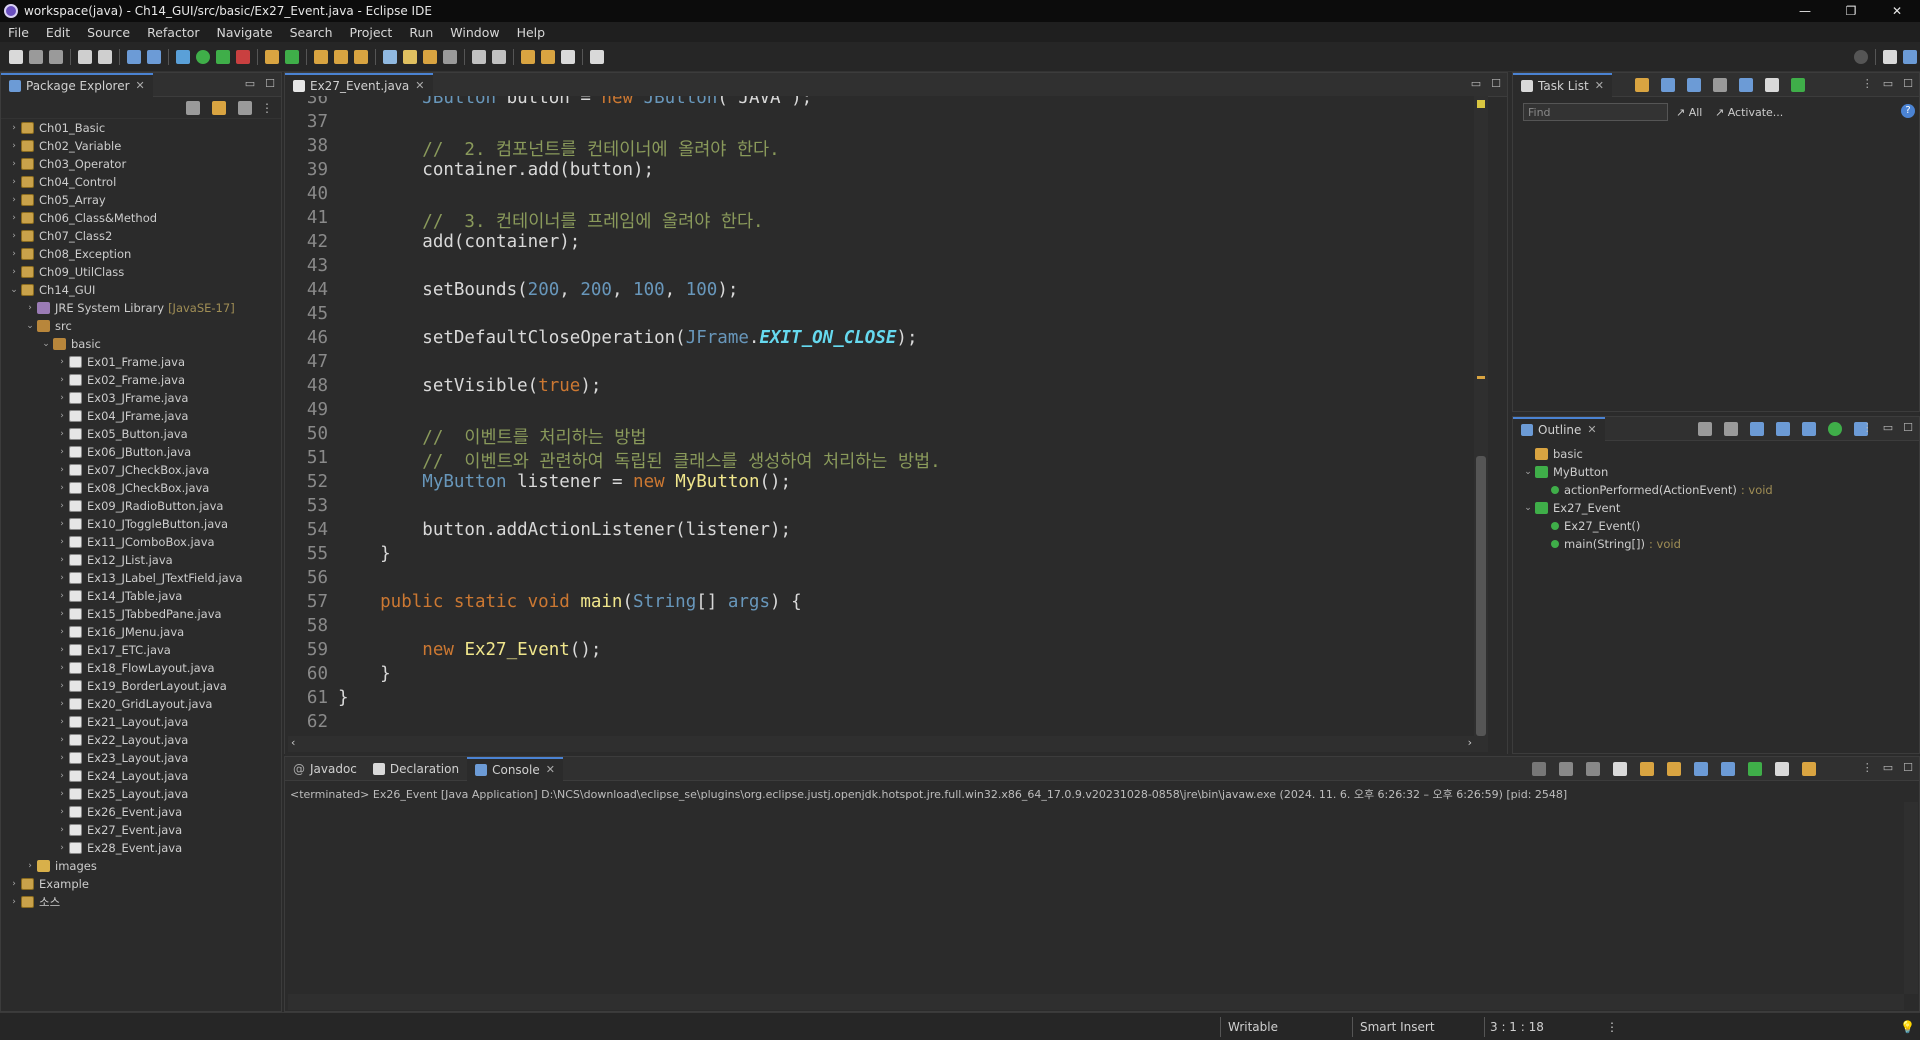 The height and width of the screenshot is (1040, 1920). What do you see at coordinates (492, 436) in the screenshot?
I see `code-line: // 이벤트를 처리하는 방법` at bounding box center [492, 436].